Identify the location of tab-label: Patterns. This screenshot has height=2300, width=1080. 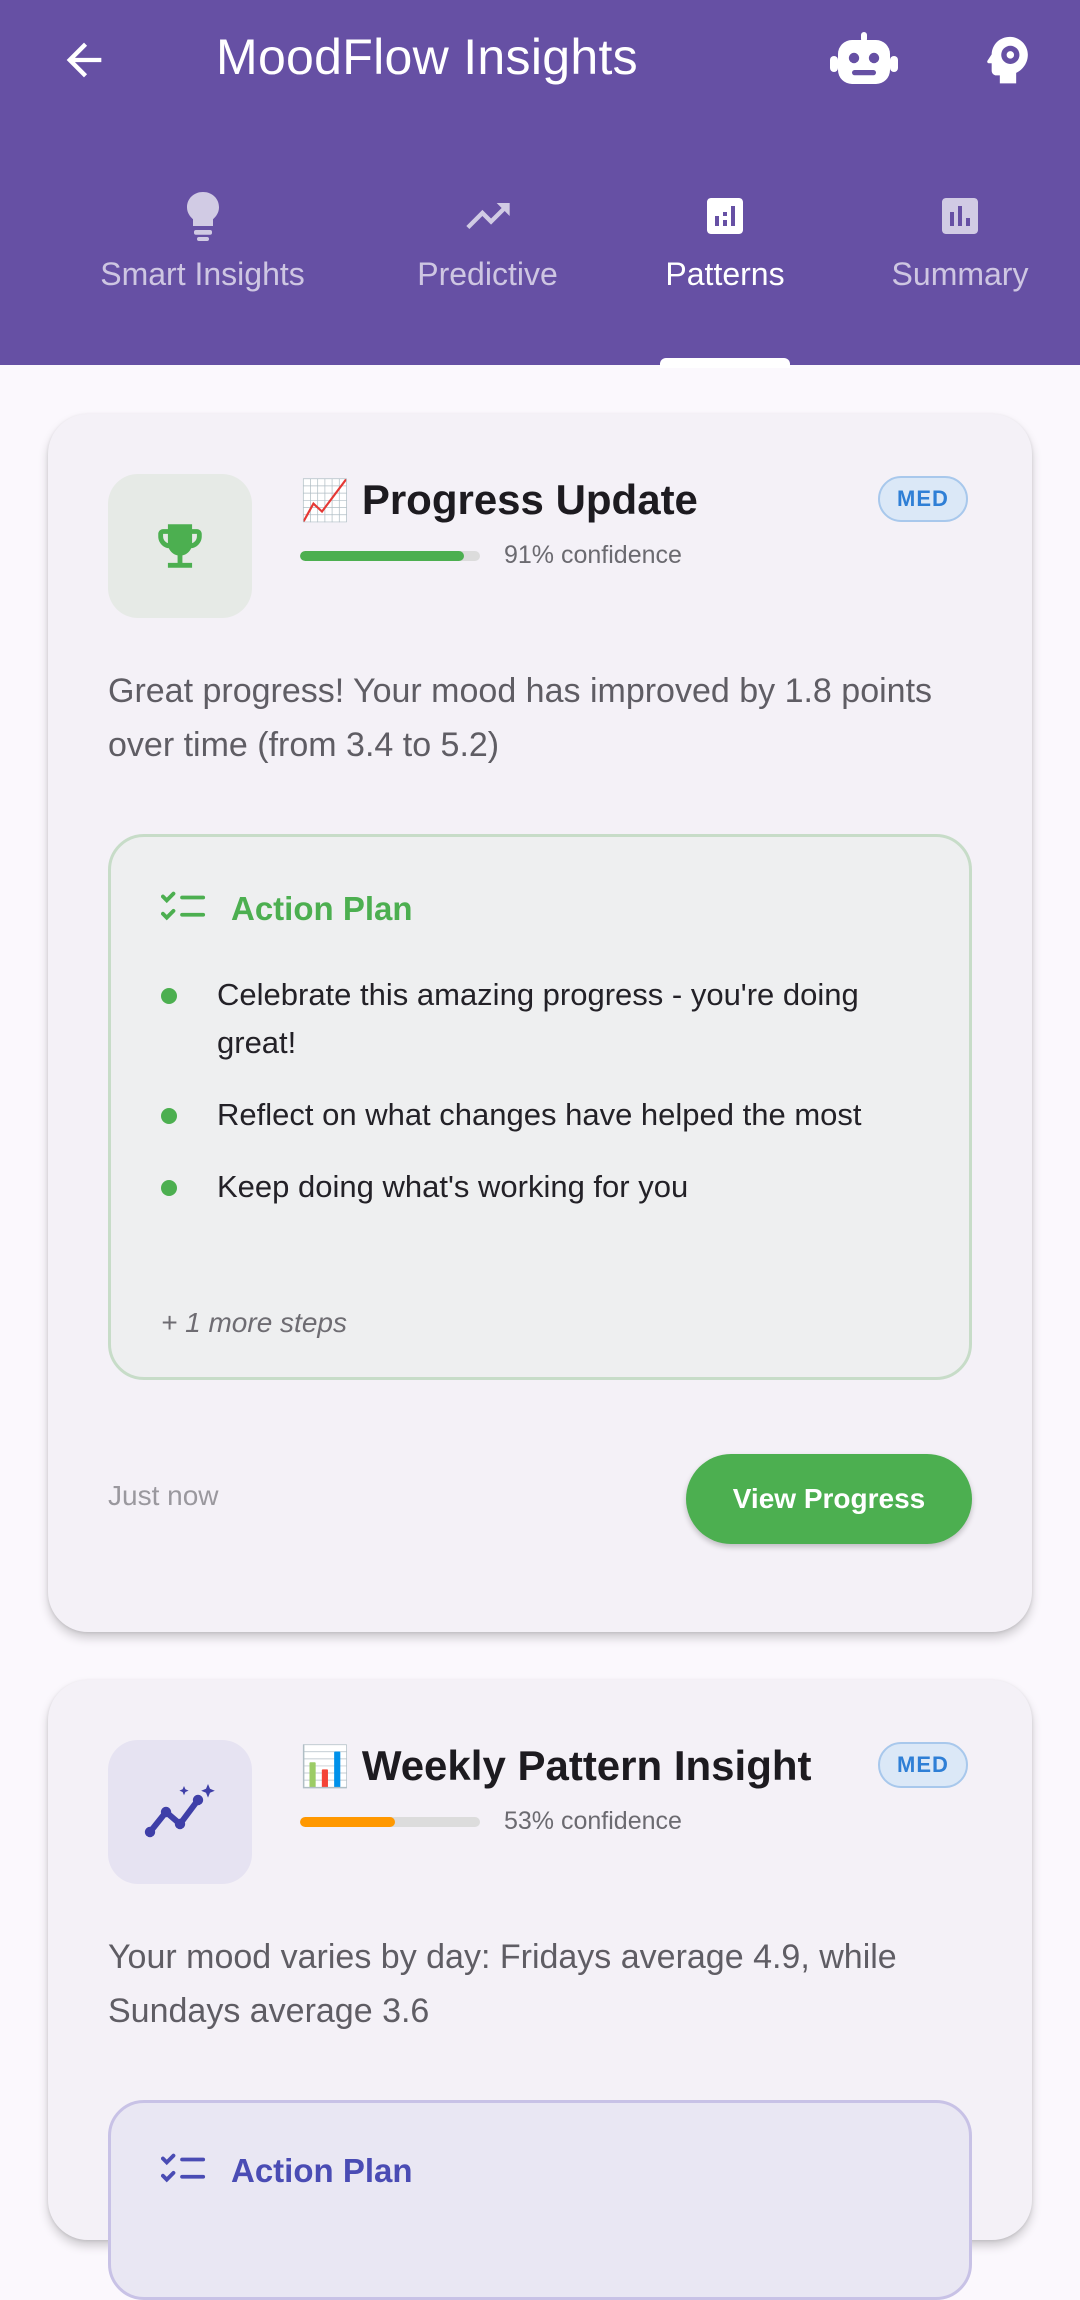
(725, 274).